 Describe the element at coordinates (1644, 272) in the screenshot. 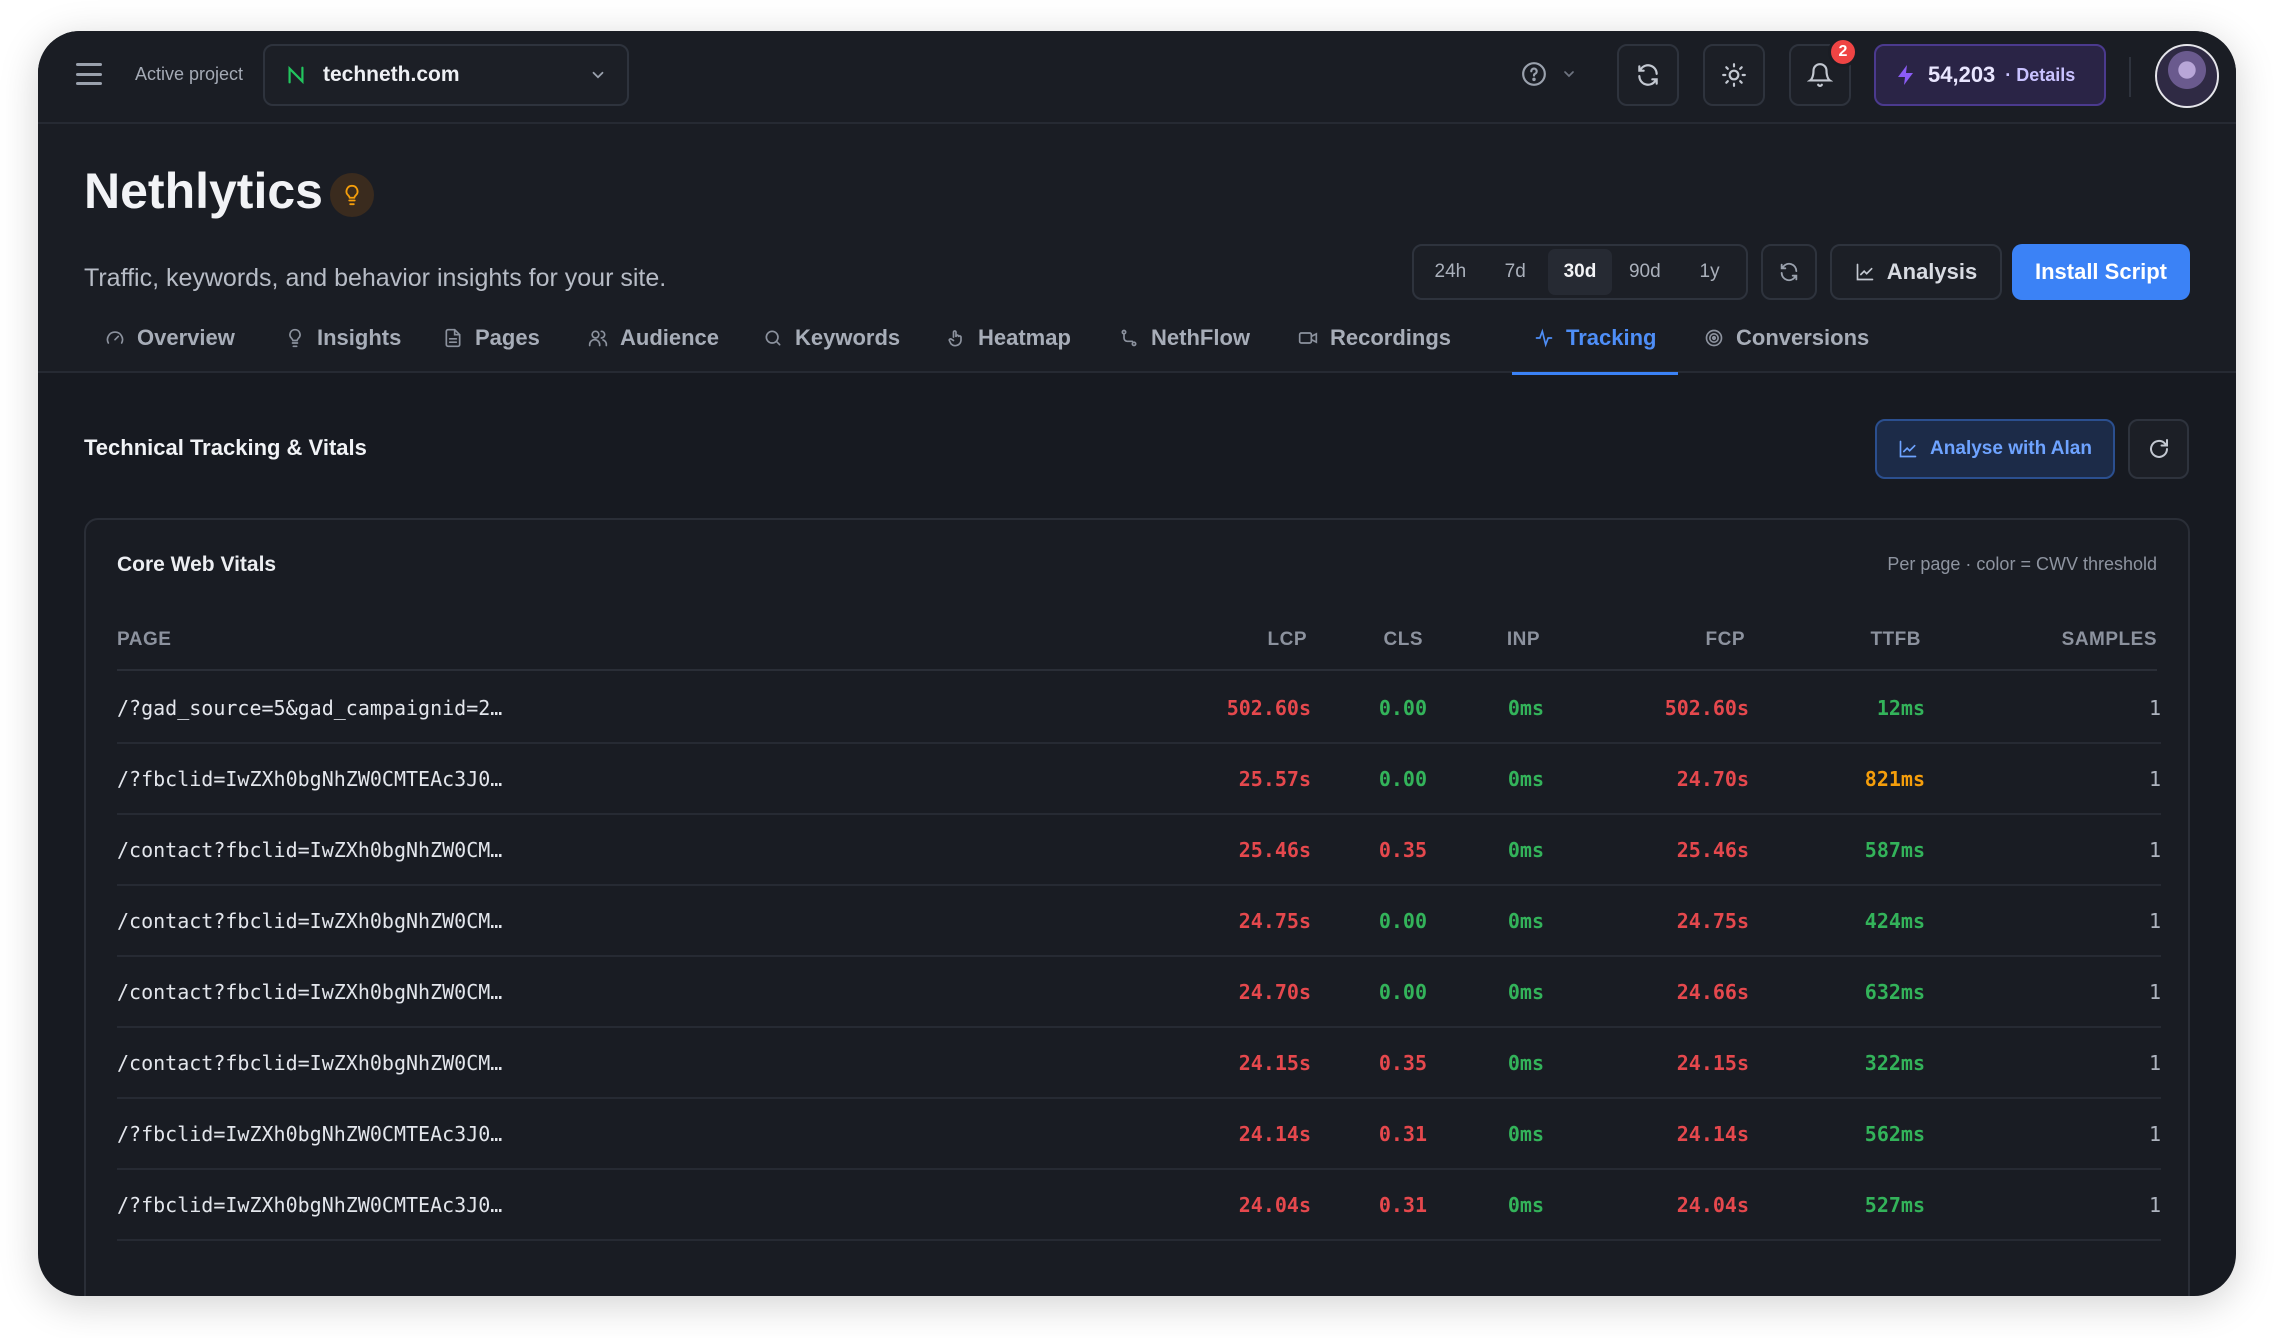

I see `range-90d: 90d` at that location.